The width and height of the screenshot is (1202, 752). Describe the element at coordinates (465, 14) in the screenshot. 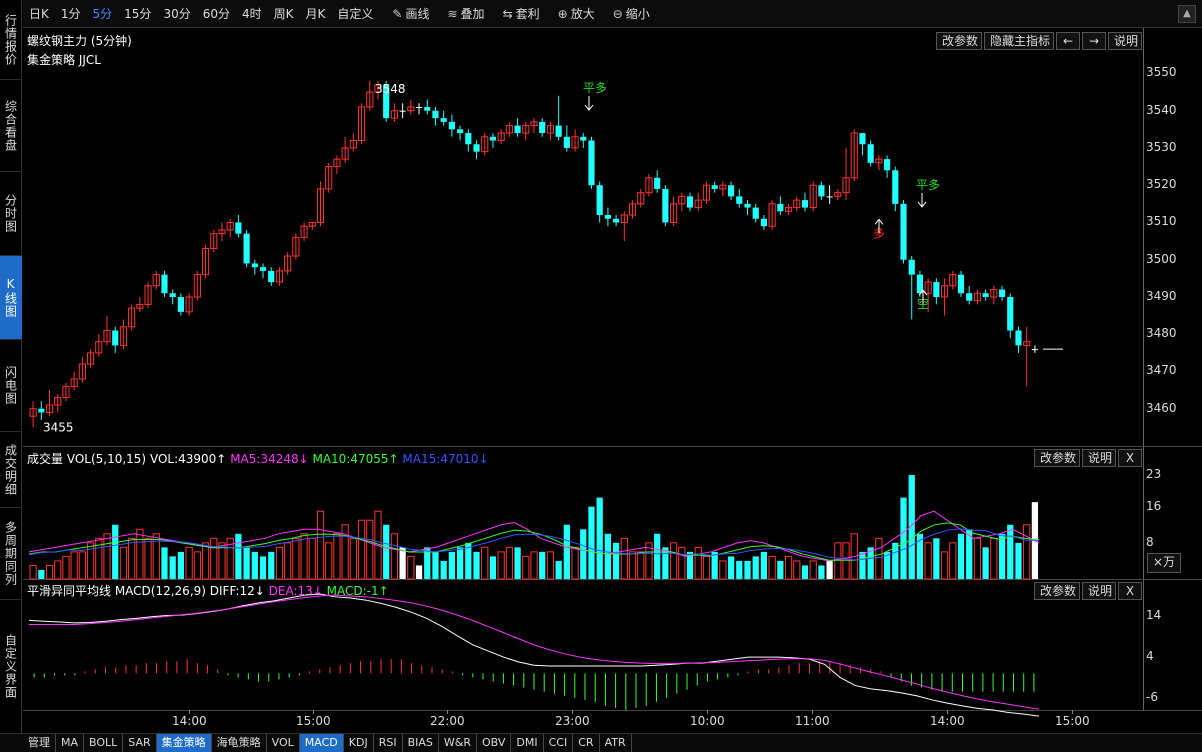

I see `tool-1-button: ≋ 叠加` at that location.